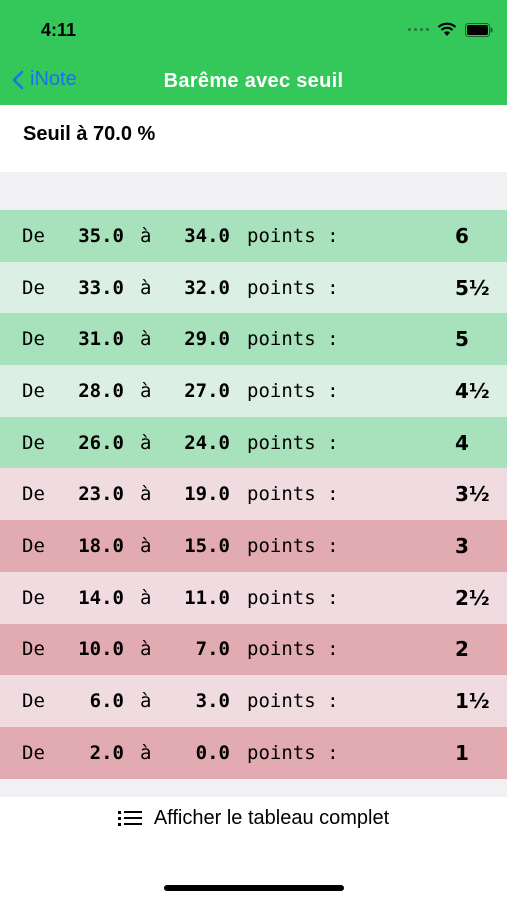  Describe the element at coordinates (472, 287) in the screenshot. I see `row-grade-value: 5½` at that location.